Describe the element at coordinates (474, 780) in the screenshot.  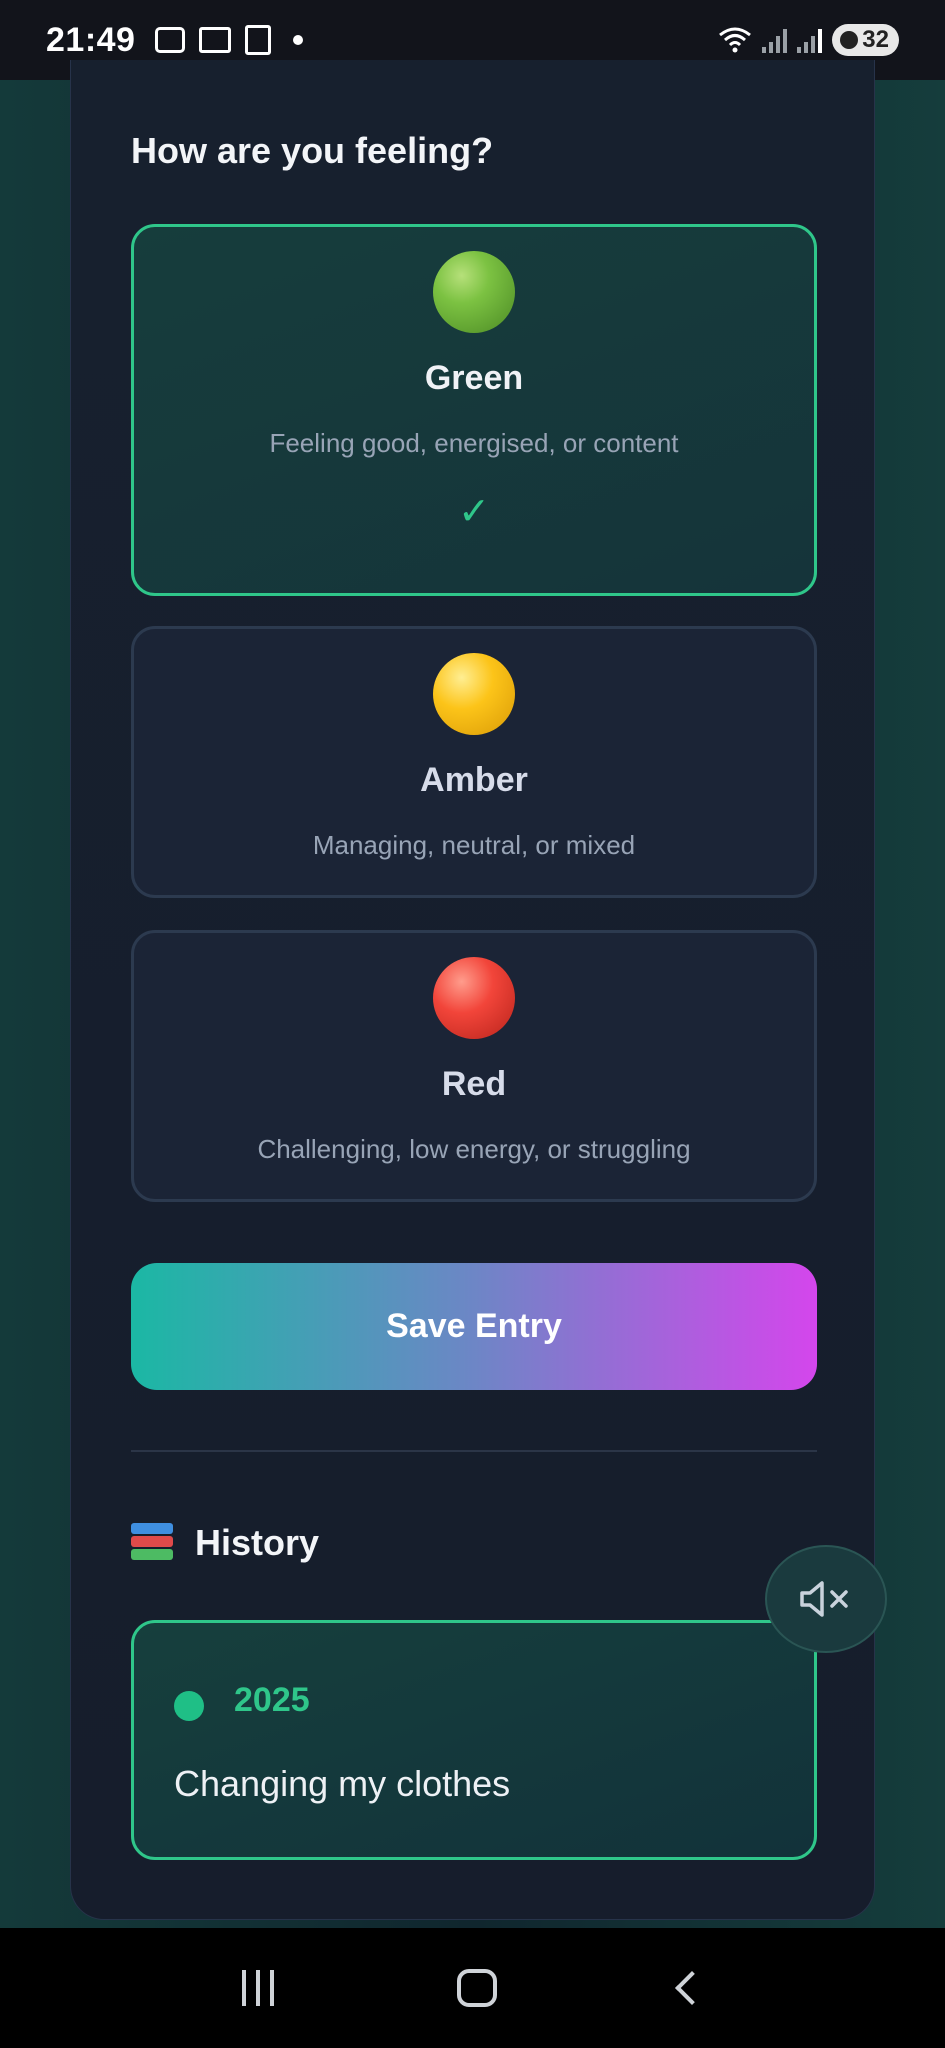
I see `mood-label: Amber` at that location.